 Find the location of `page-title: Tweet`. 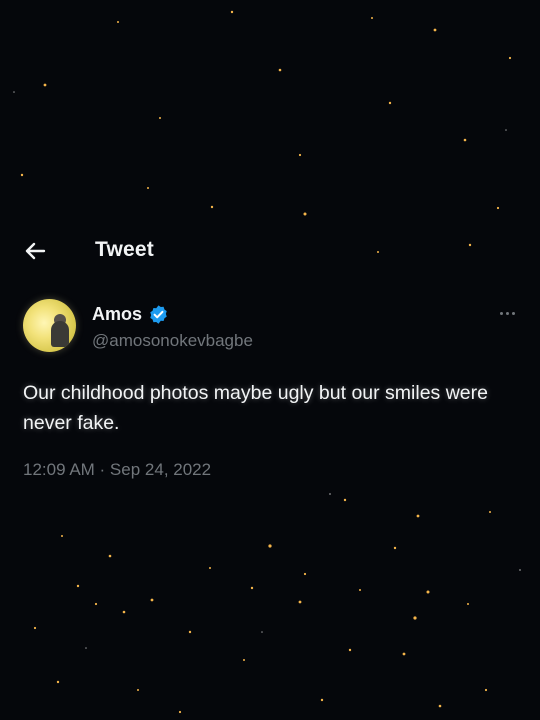

page-title: Tweet is located at coordinates (124, 249).